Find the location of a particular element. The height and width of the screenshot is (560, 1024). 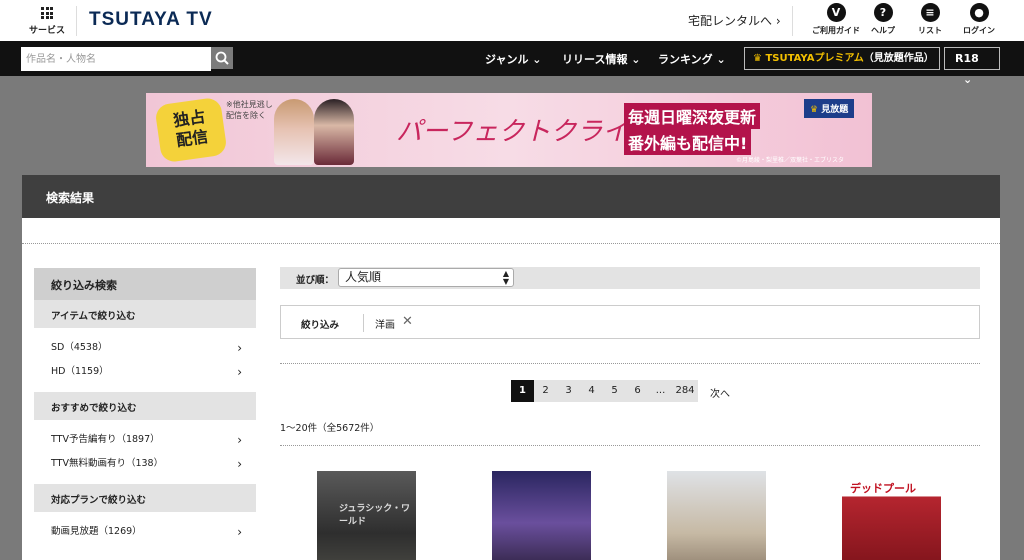

results-heading: 検索結果 is located at coordinates (511, 196).